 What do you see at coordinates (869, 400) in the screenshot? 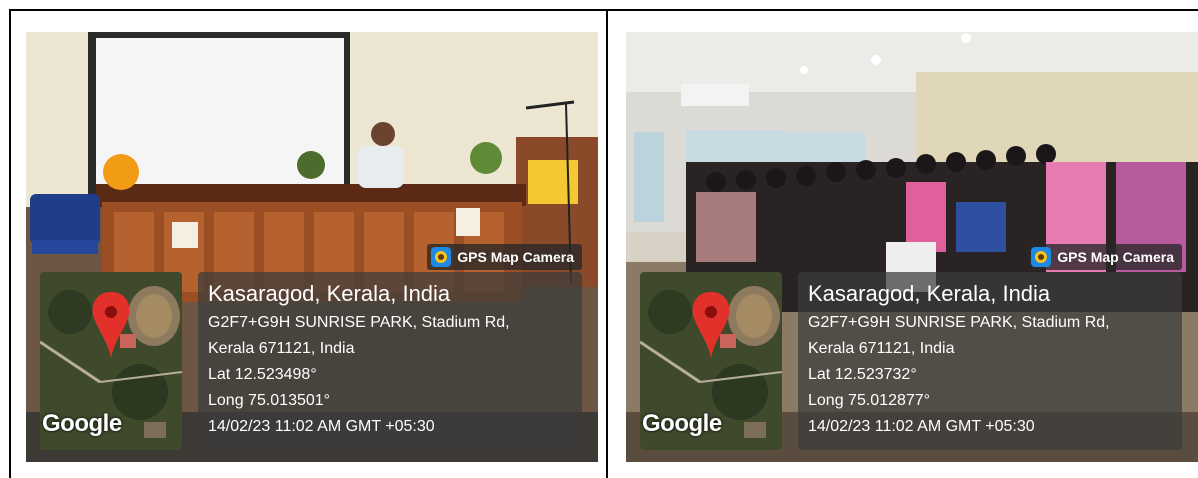
I see `longitude: Long 75.012877°` at bounding box center [869, 400].